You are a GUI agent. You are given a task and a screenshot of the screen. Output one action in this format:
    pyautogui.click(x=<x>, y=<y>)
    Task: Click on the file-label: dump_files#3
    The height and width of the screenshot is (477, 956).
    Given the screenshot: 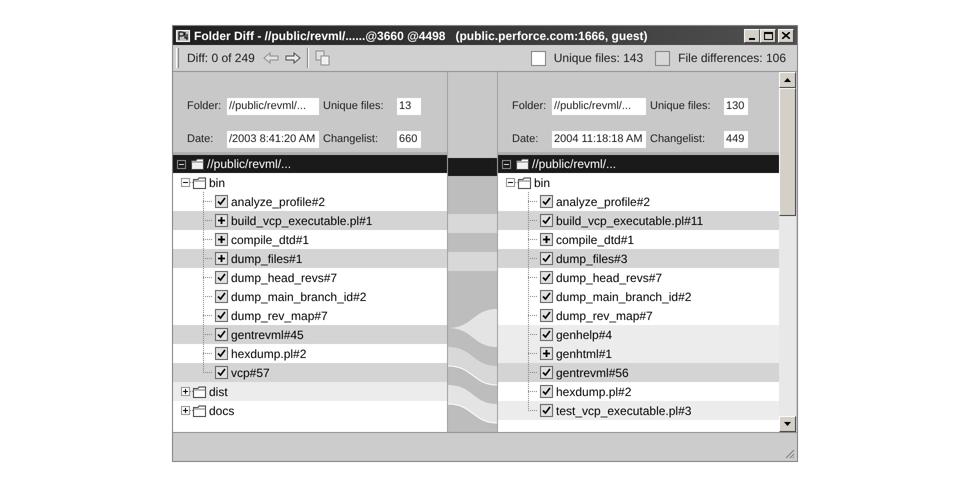 What is the action you would take?
    pyautogui.click(x=592, y=259)
    